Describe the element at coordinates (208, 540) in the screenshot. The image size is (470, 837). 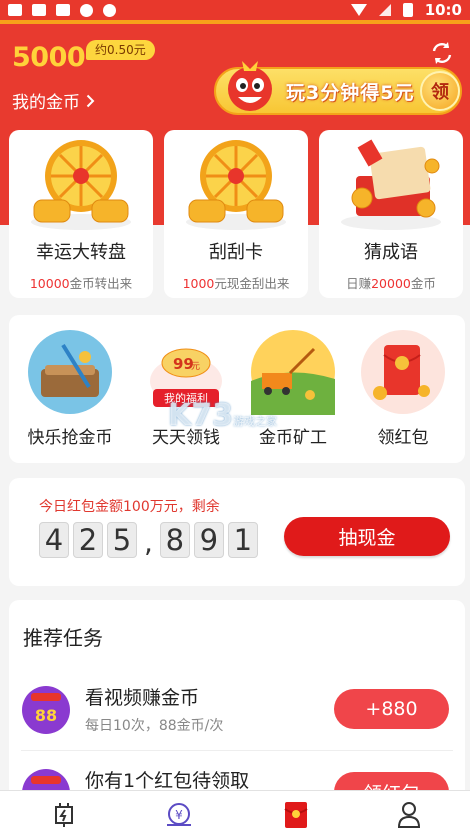
I see `counter-digit: 9` at that location.